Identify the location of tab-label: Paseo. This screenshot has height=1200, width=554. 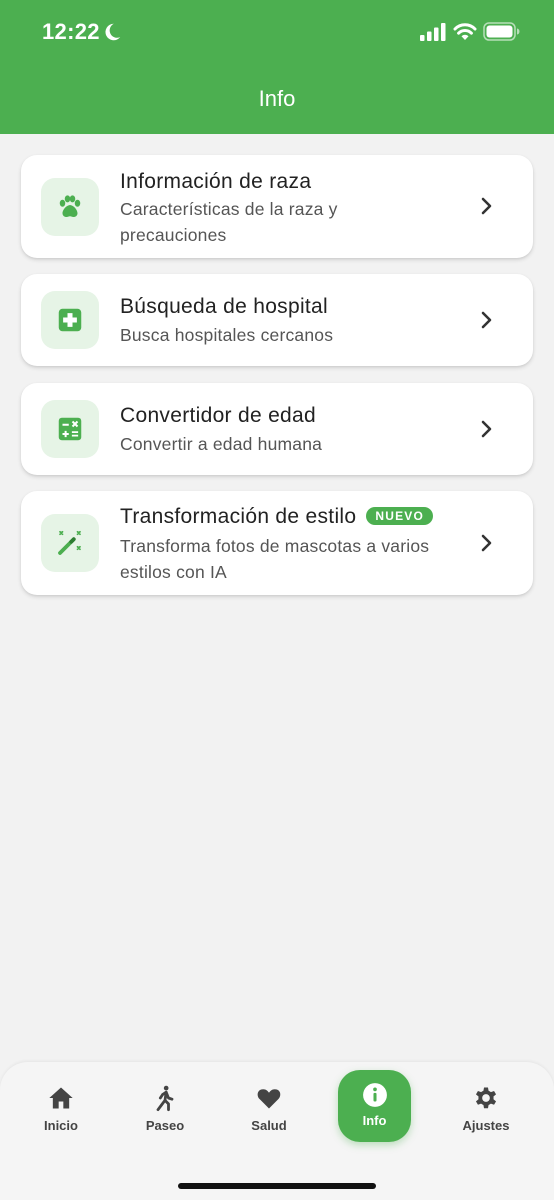
(165, 1125).